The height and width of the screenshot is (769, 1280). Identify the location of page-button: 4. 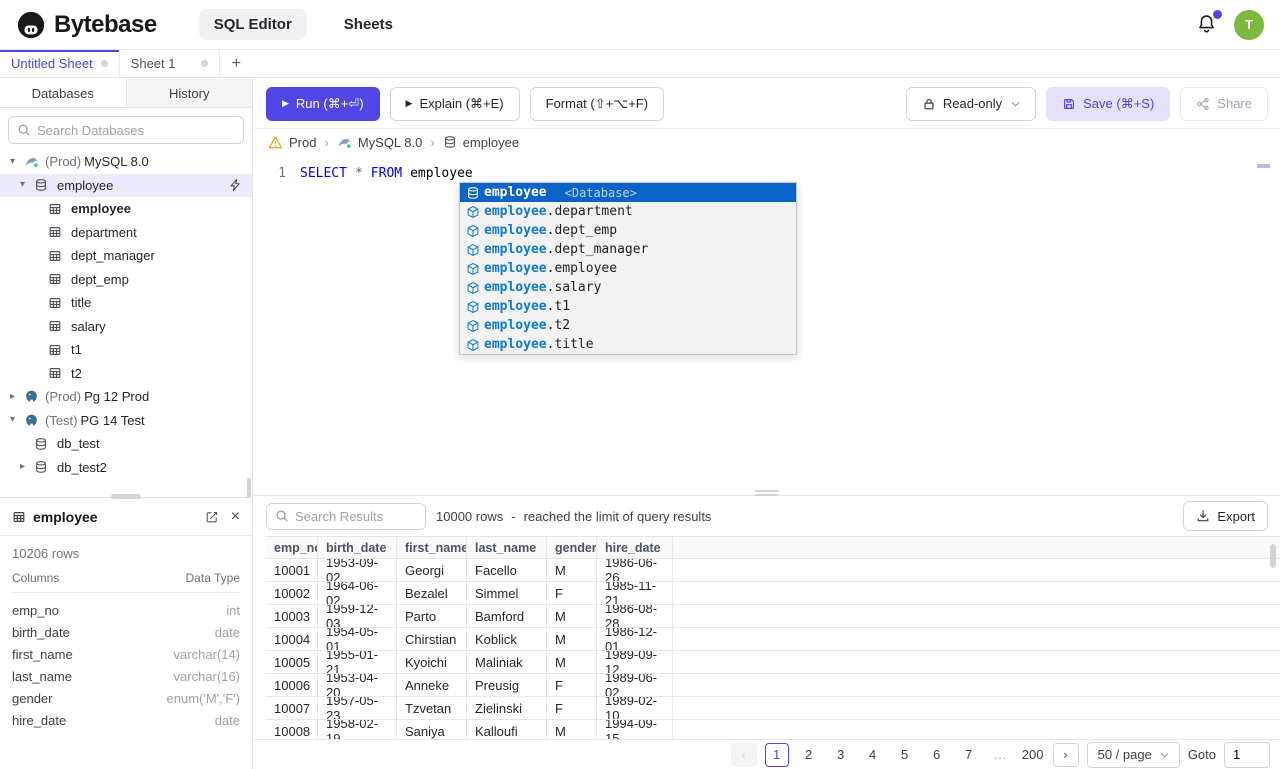
(873, 755).